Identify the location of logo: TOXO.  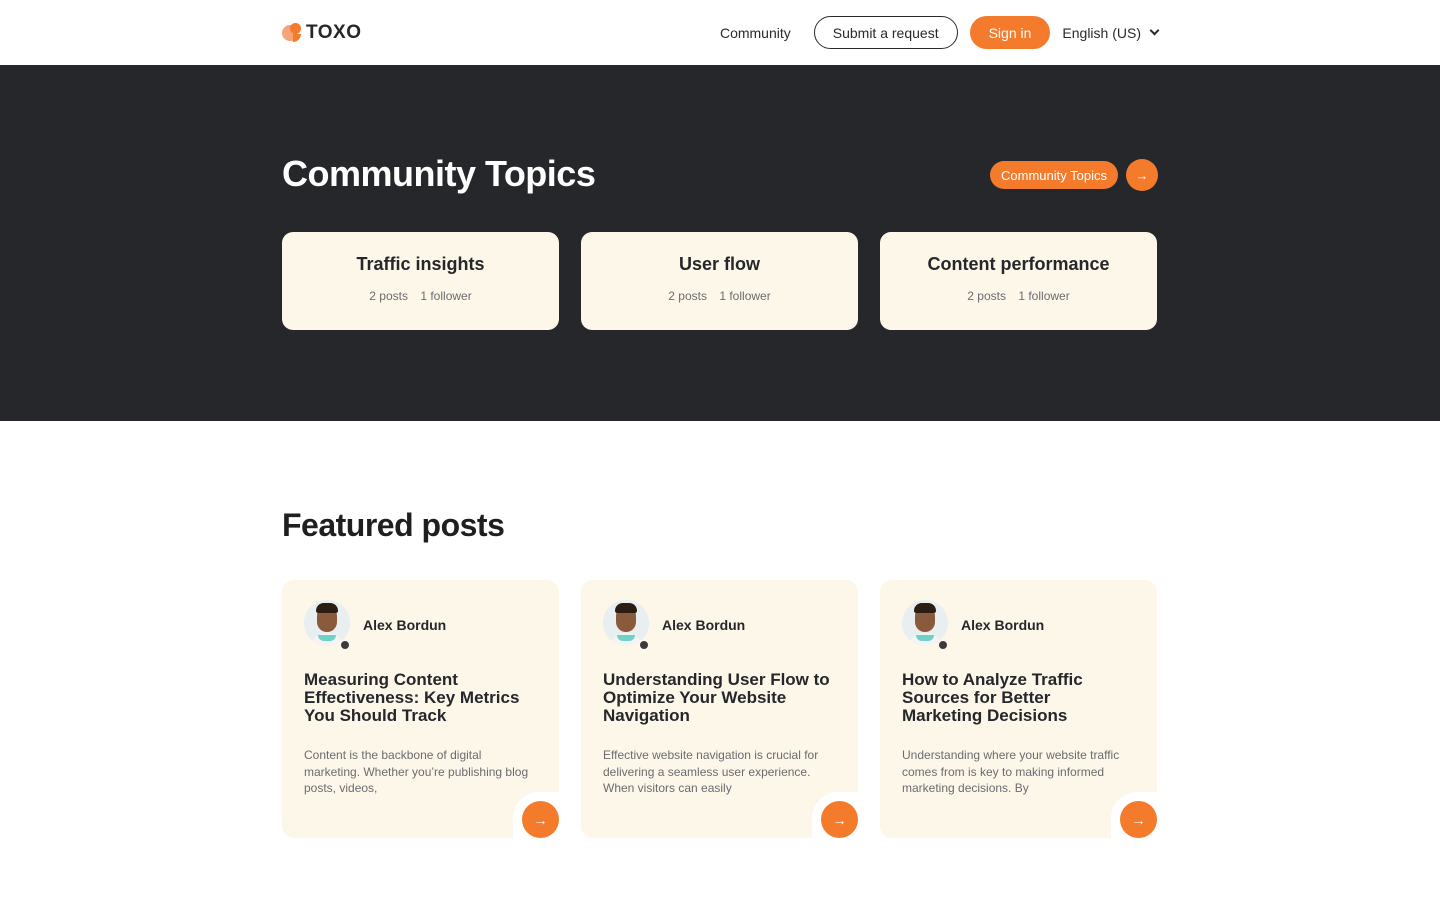
(322, 33).